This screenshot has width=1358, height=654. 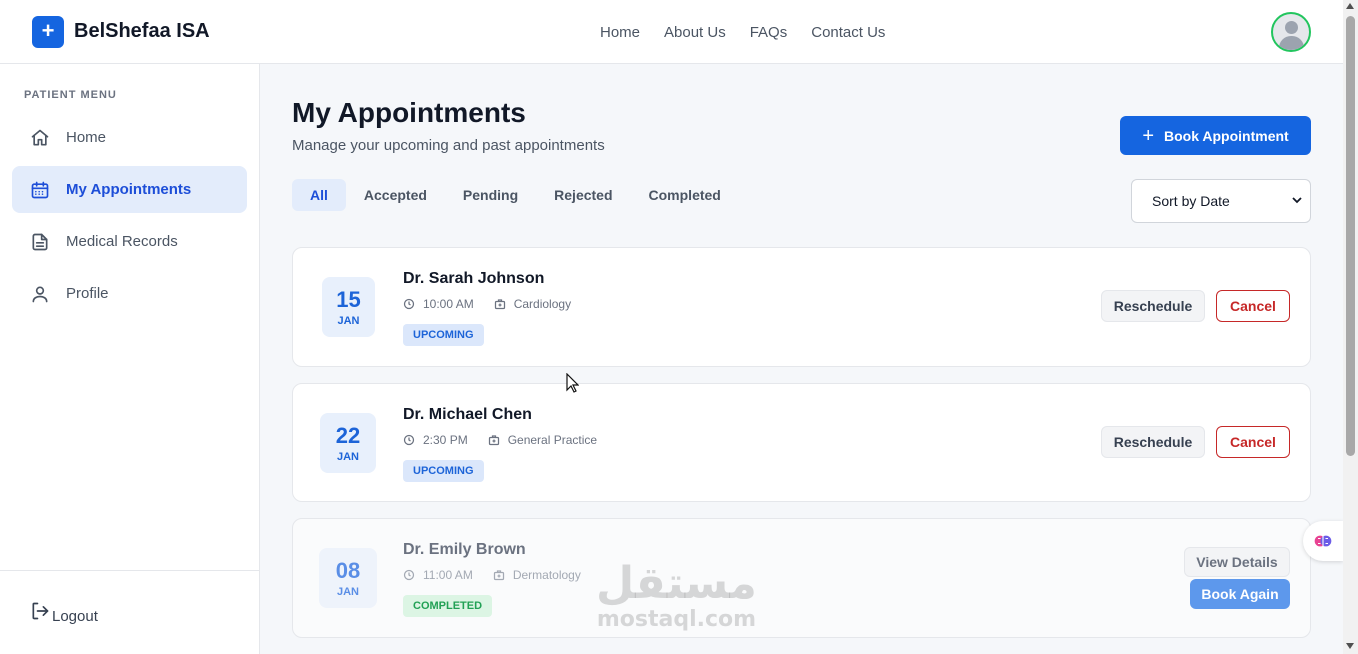 I want to click on appointment-specialty: Dermatology, so click(x=546, y=575).